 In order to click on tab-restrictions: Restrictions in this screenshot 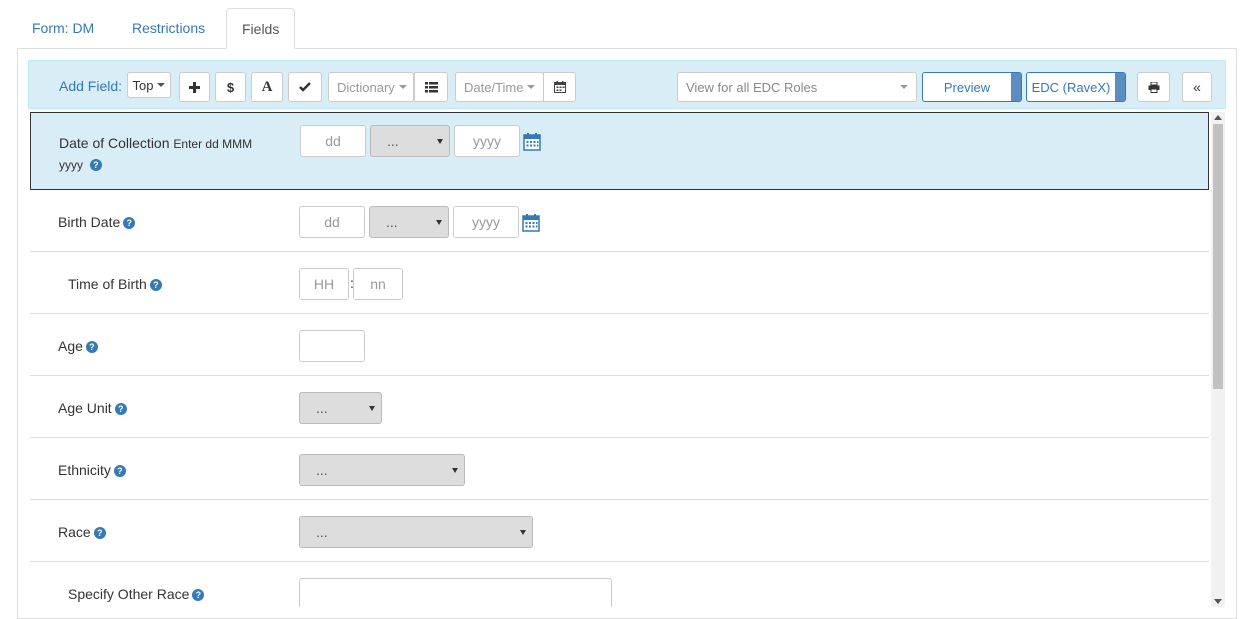, I will do `click(168, 28)`.